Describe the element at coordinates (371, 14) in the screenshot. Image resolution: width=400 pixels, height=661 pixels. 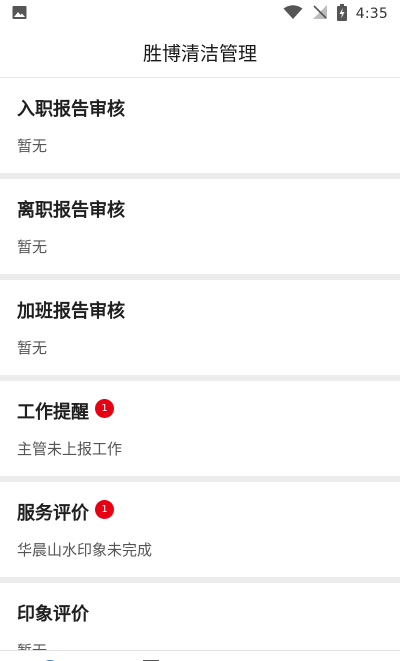
I see `status-time: 4:35` at that location.